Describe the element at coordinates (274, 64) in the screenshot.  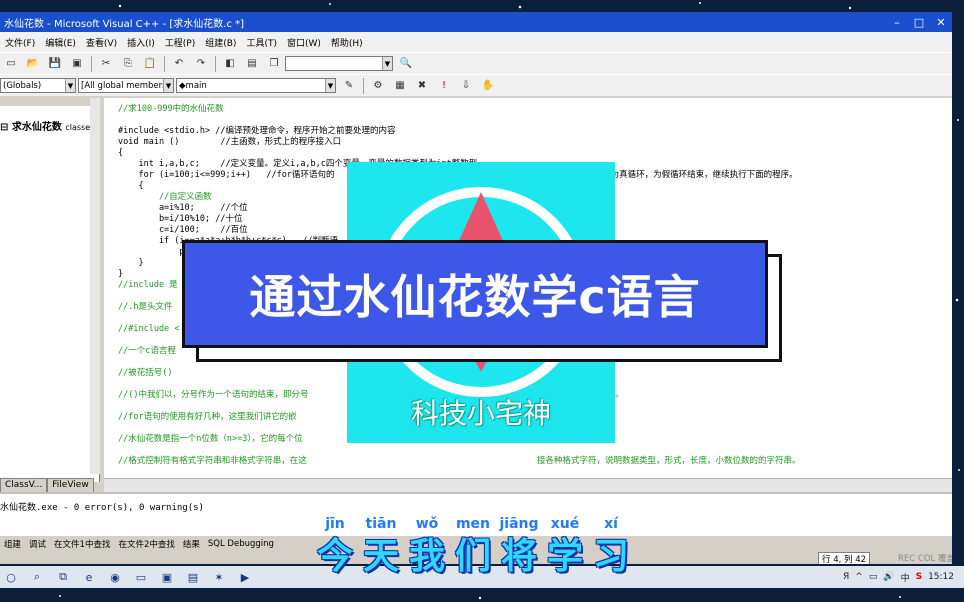
I see `window-list-icon: ❐` at that location.